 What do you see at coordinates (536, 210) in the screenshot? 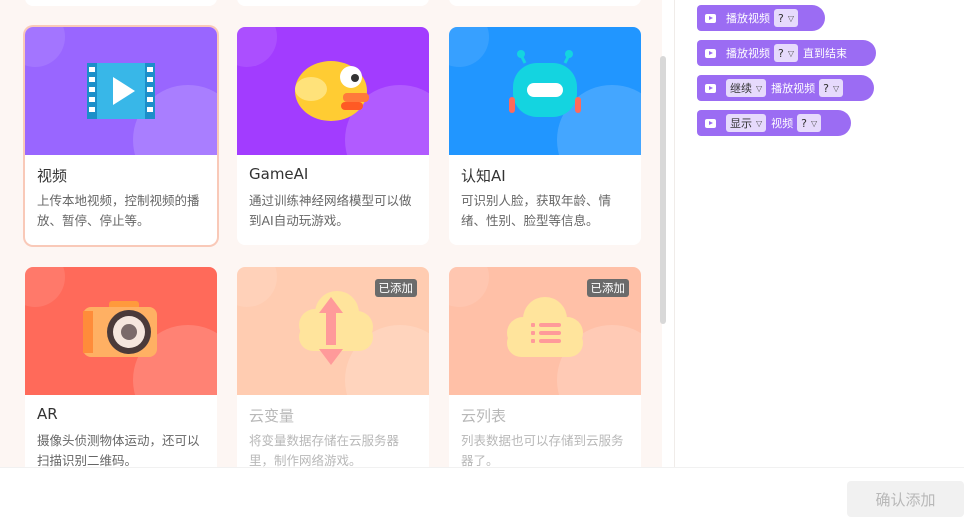
I see `card-description: 可识别人脸，获取年龄、情绪、性别、脸型等信息。` at bounding box center [536, 210].